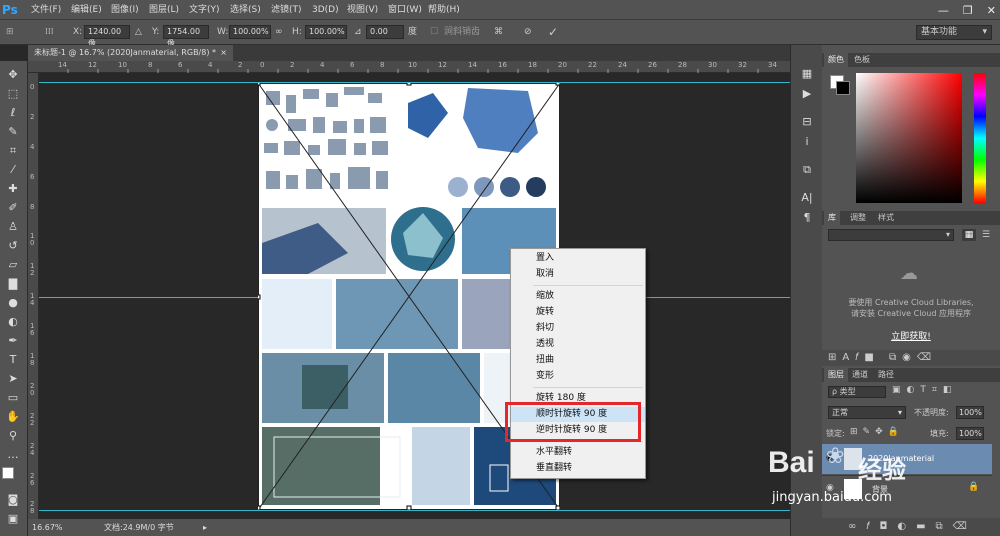  What do you see at coordinates (223, 53) in the screenshot?
I see `close-tab-icon: ×` at bounding box center [223, 53].